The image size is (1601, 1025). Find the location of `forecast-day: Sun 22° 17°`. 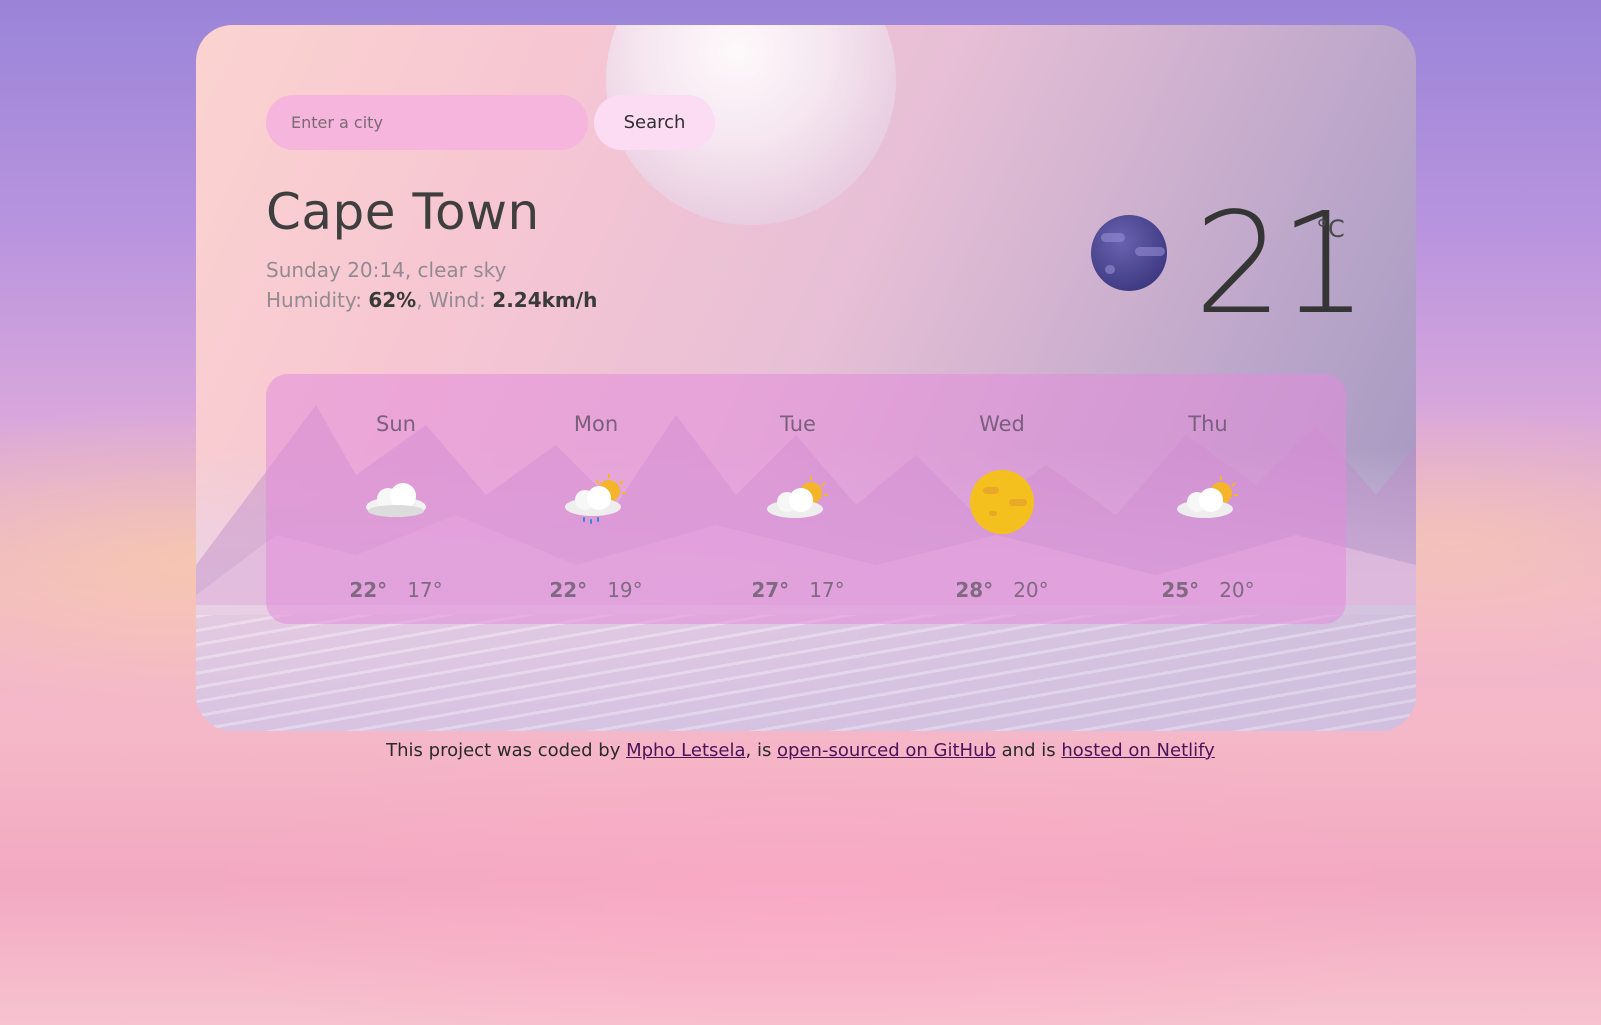

forecast-day: Sun 22° 17° is located at coordinates (396, 499).